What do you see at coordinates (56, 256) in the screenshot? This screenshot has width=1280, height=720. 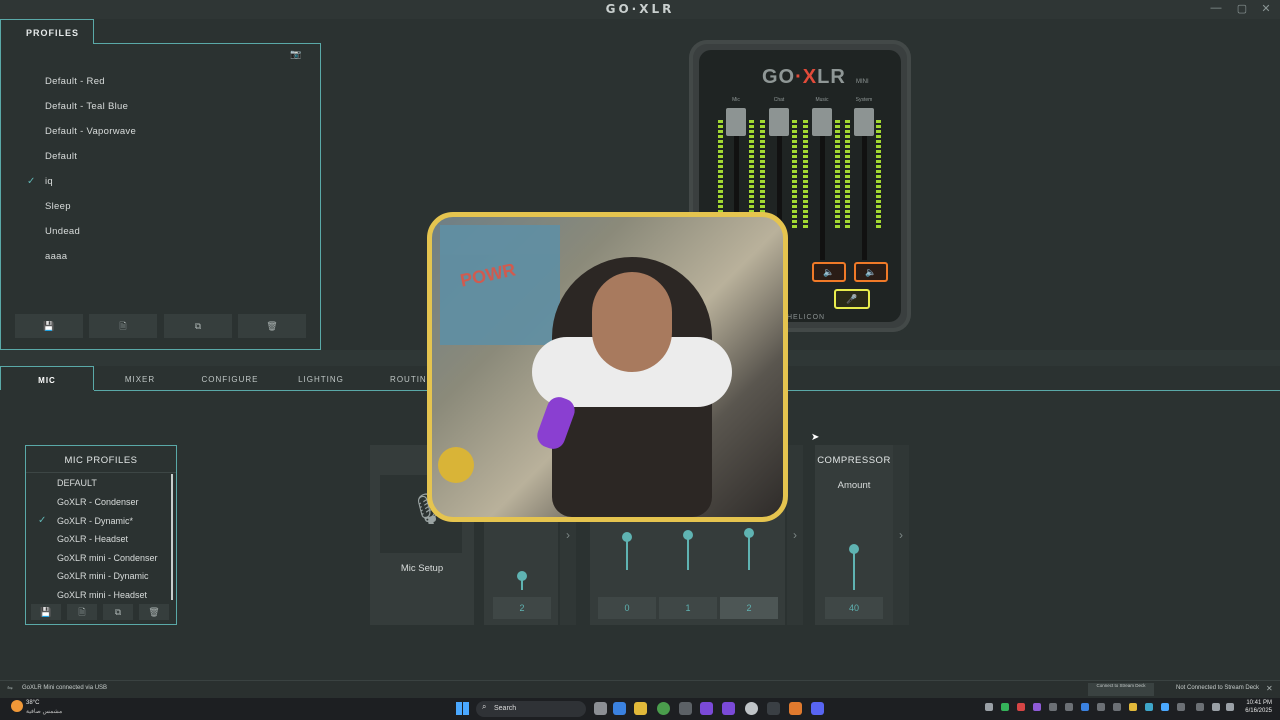 I see `profile-item: aaaa` at bounding box center [56, 256].